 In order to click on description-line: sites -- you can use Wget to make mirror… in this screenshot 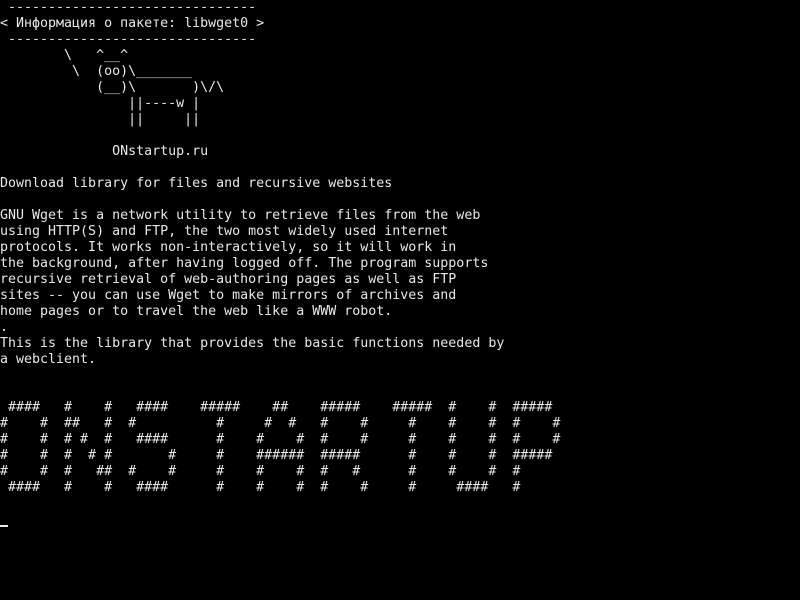, I will do `click(228, 295)`.